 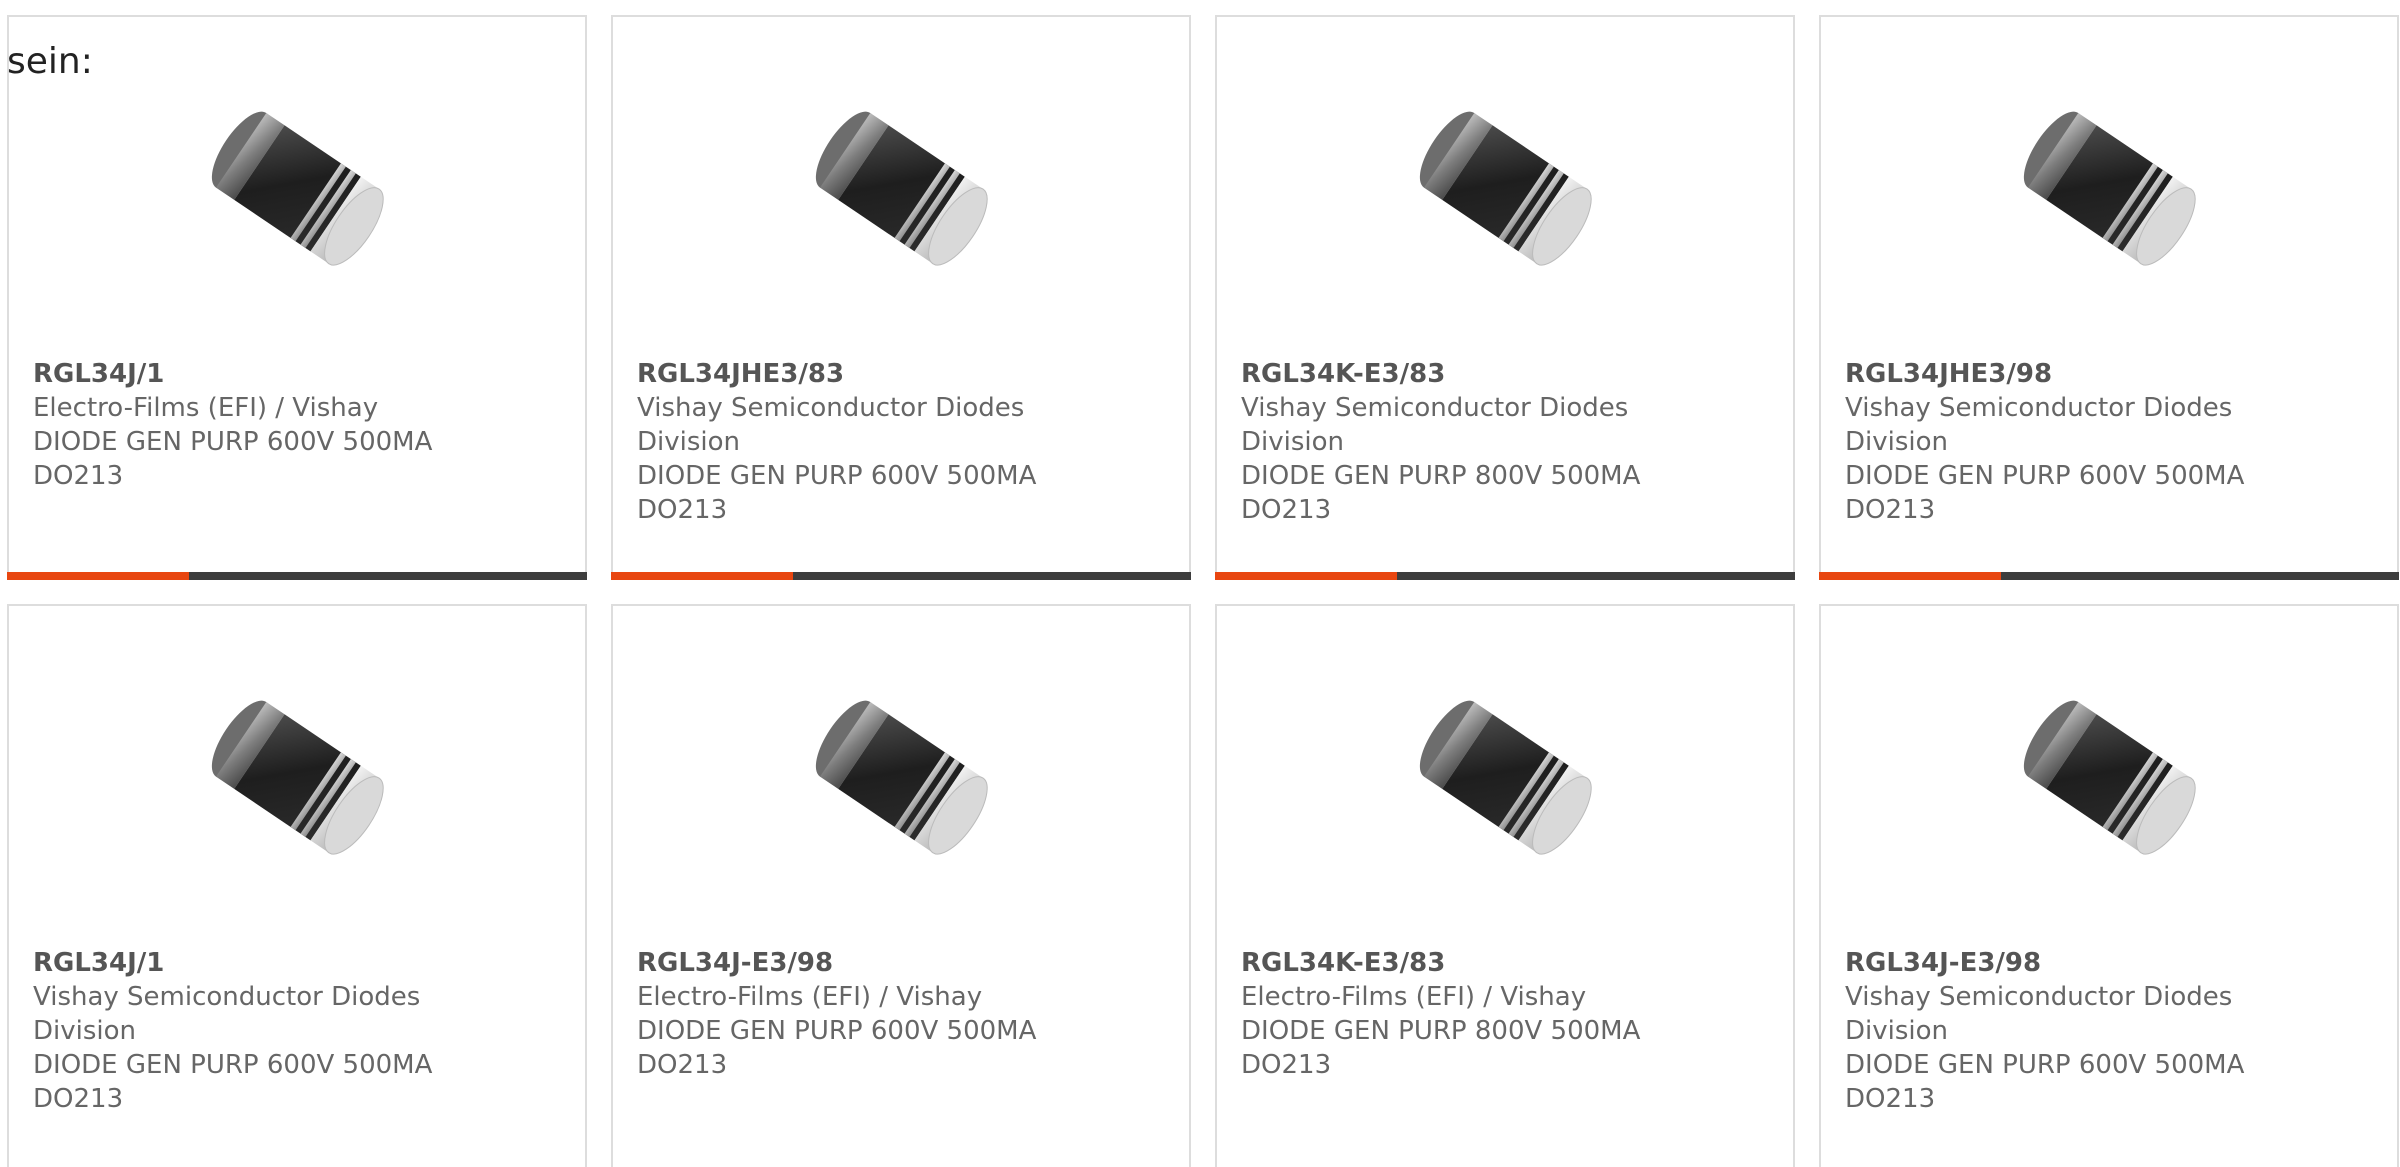 What do you see at coordinates (50, 61) in the screenshot?
I see `intro-text: sein:` at bounding box center [50, 61].